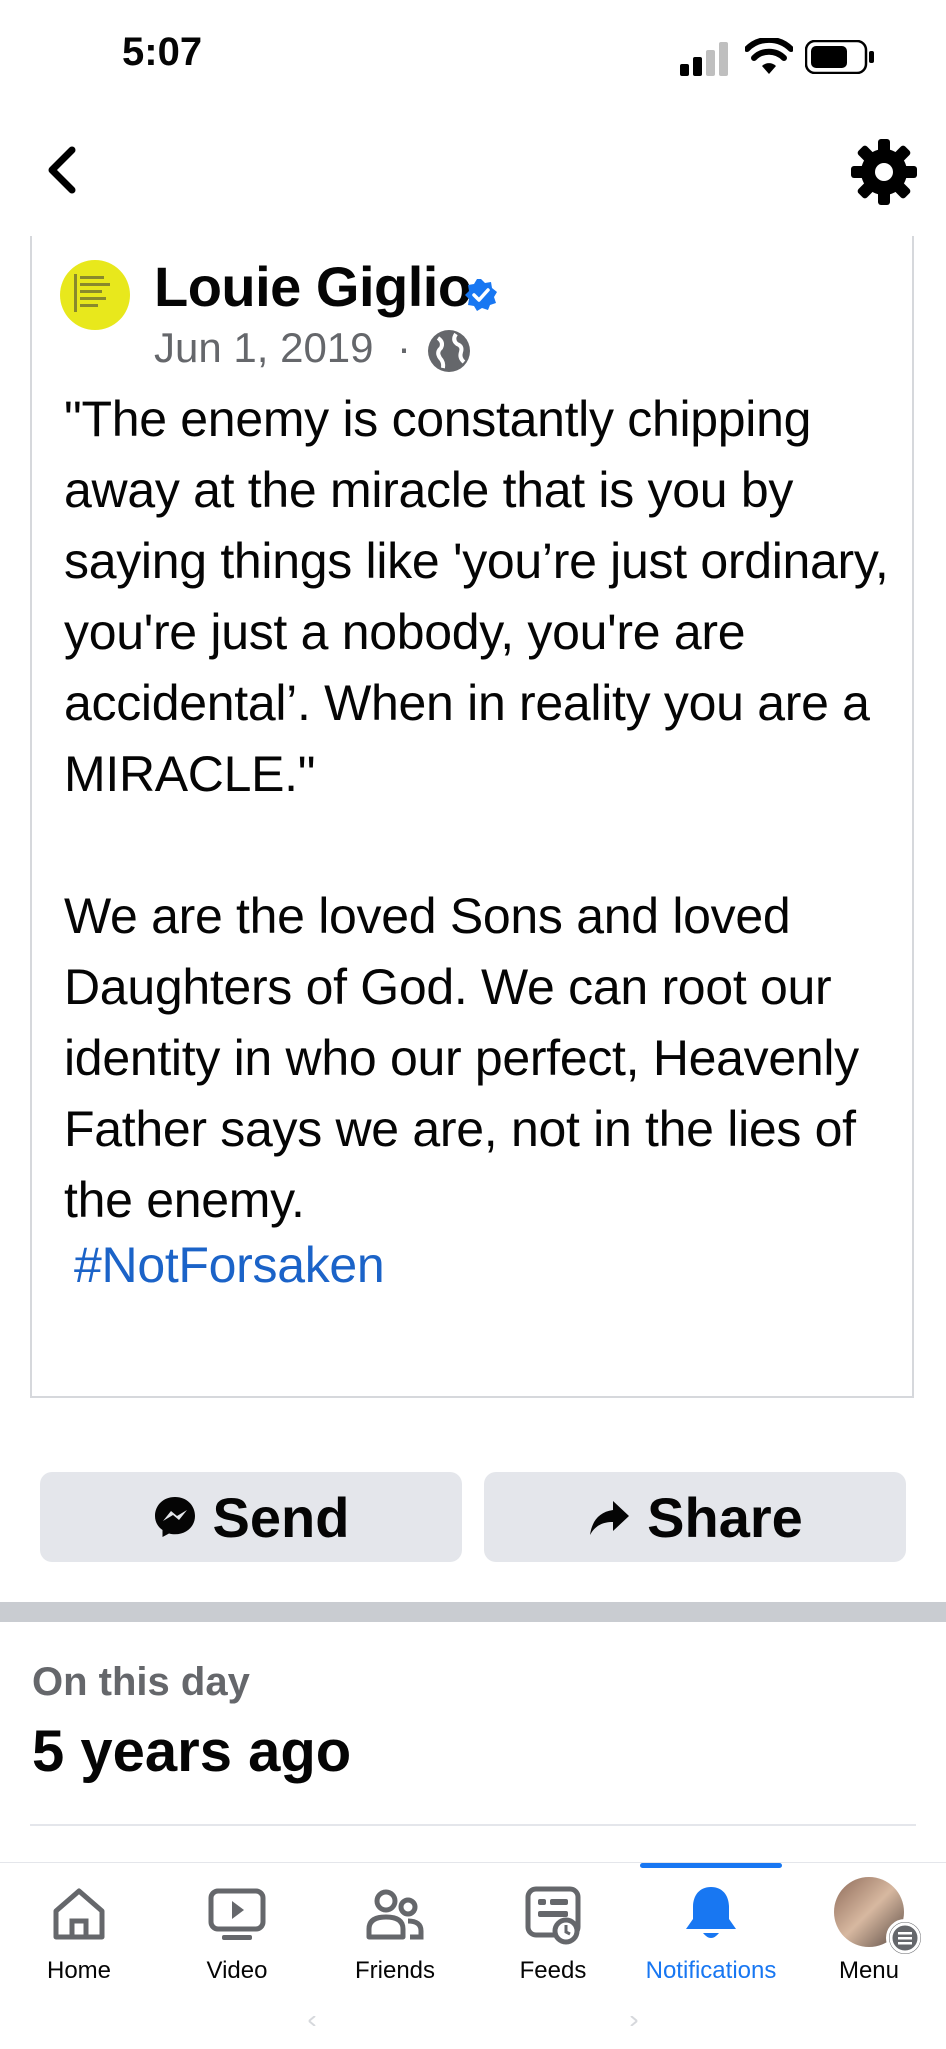 This screenshot has width=946, height=2049. What do you see at coordinates (237, 1914) in the screenshot?
I see `video-icon` at bounding box center [237, 1914].